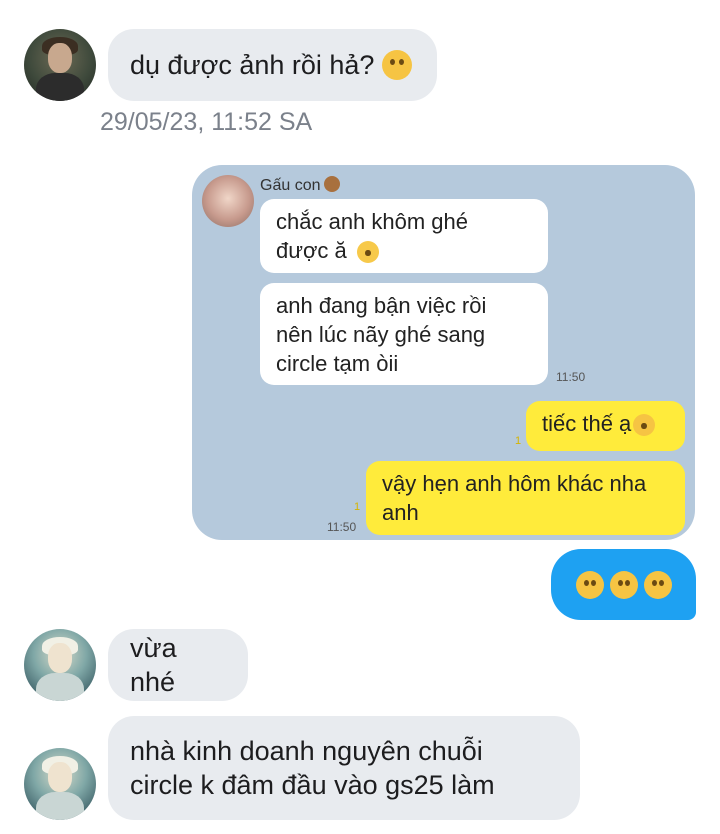 This screenshot has height=834, width=720. What do you see at coordinates (153, 665) in the screenshot?
I see `message-text: vừa nhé` at bounding box center [153, 665].